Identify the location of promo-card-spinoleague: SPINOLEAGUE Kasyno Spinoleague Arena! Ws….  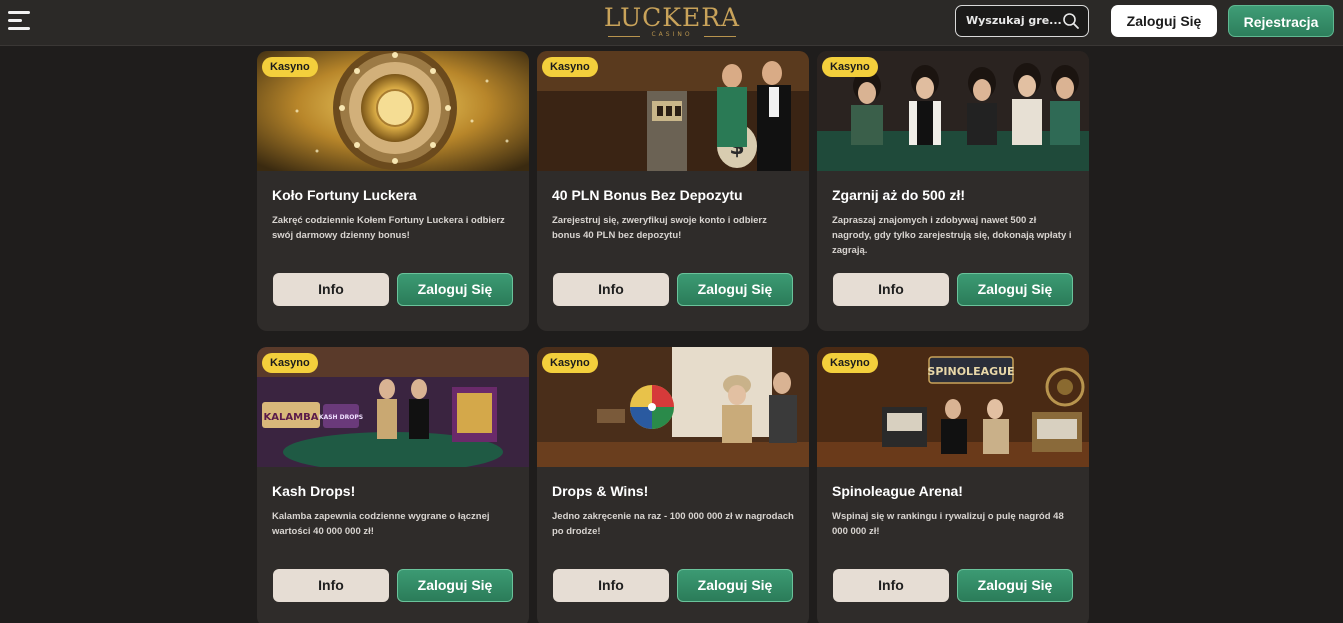
(953, 485).